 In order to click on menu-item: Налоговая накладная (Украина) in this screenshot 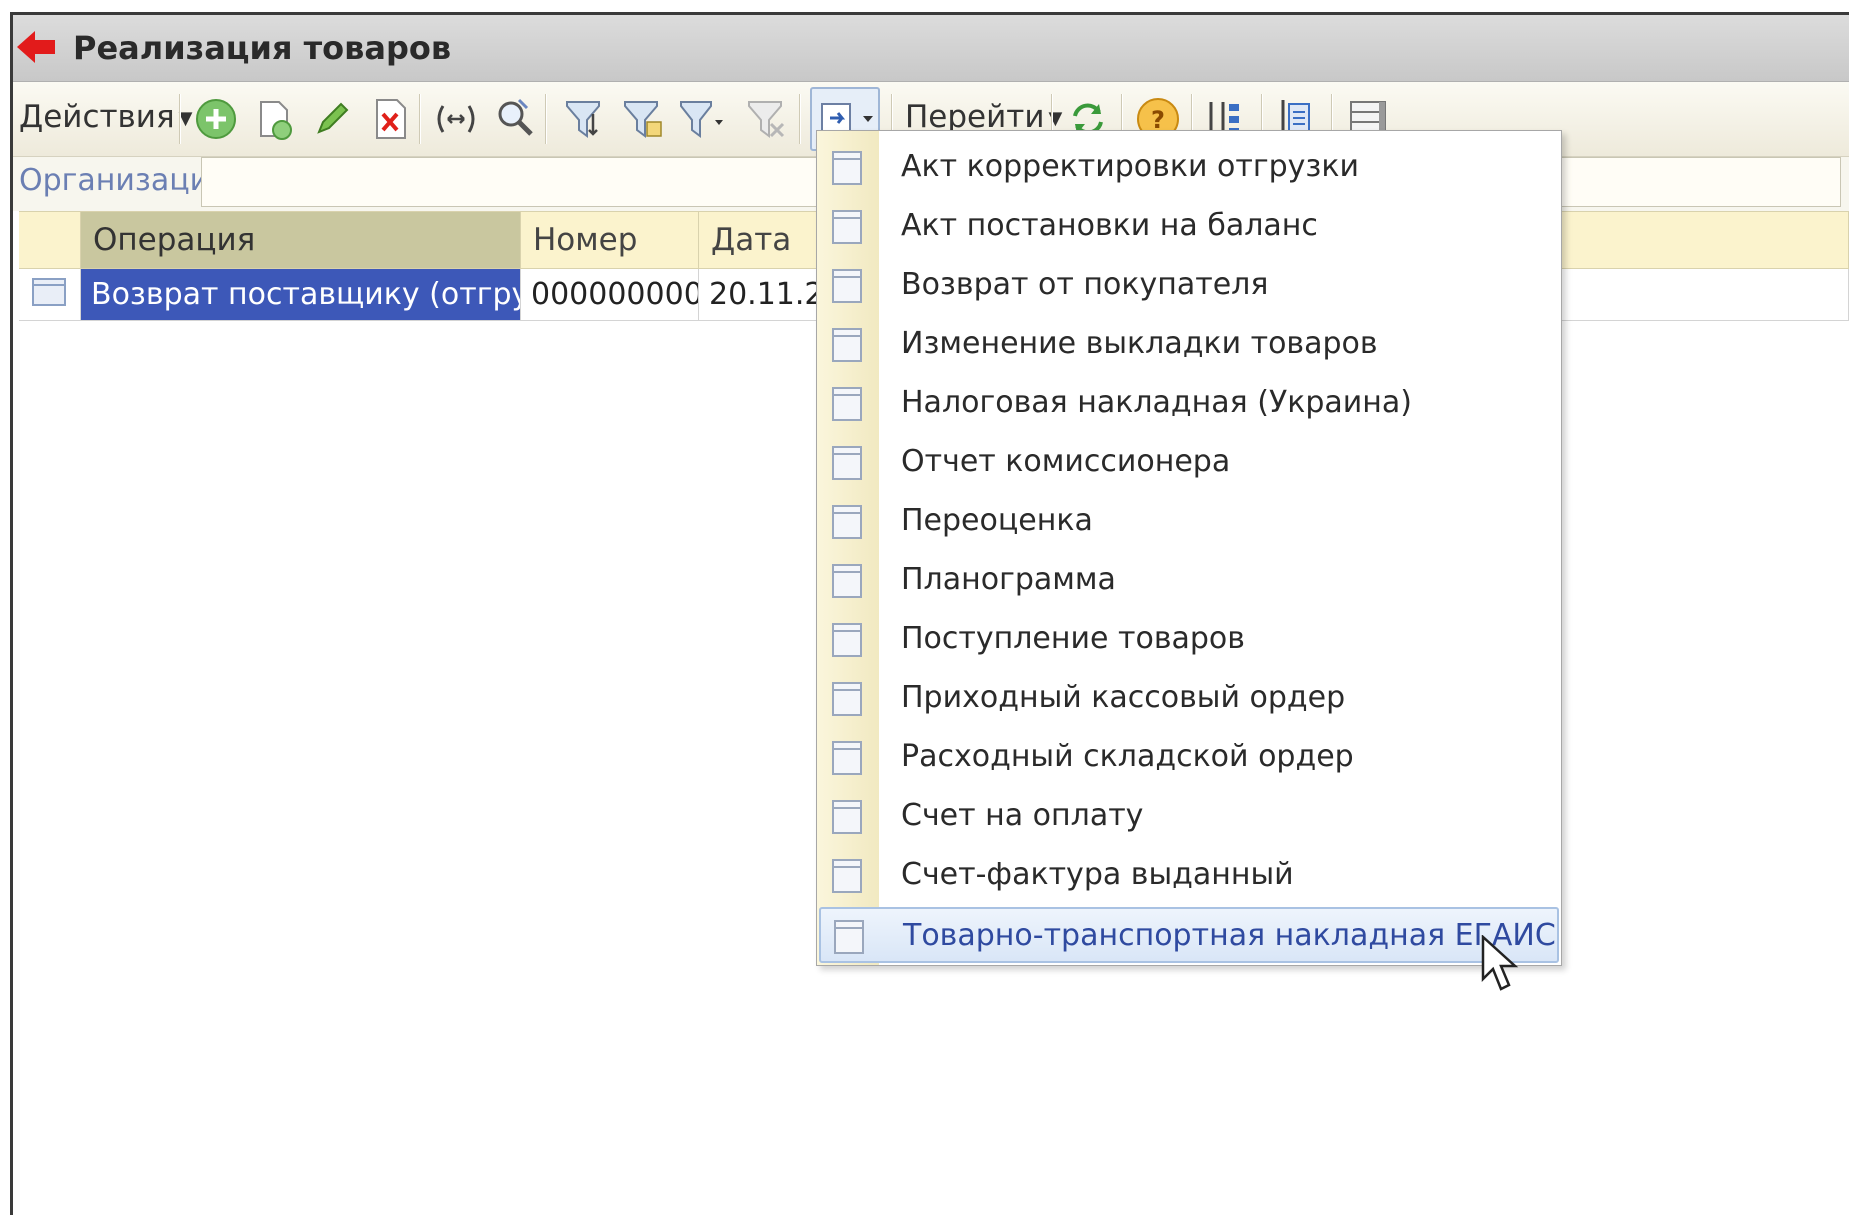, I will do `click(1189, 404)`.